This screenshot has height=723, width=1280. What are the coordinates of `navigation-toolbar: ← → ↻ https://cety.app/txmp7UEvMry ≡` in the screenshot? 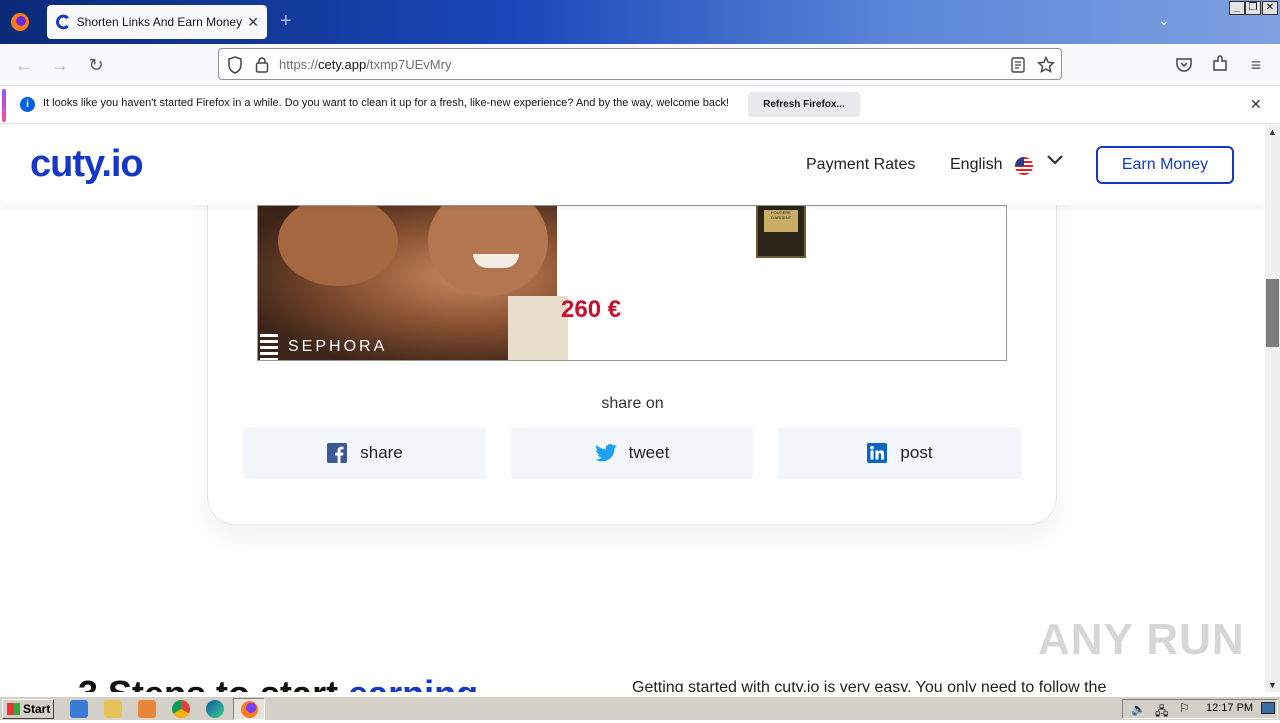 It's located at (640, 65).